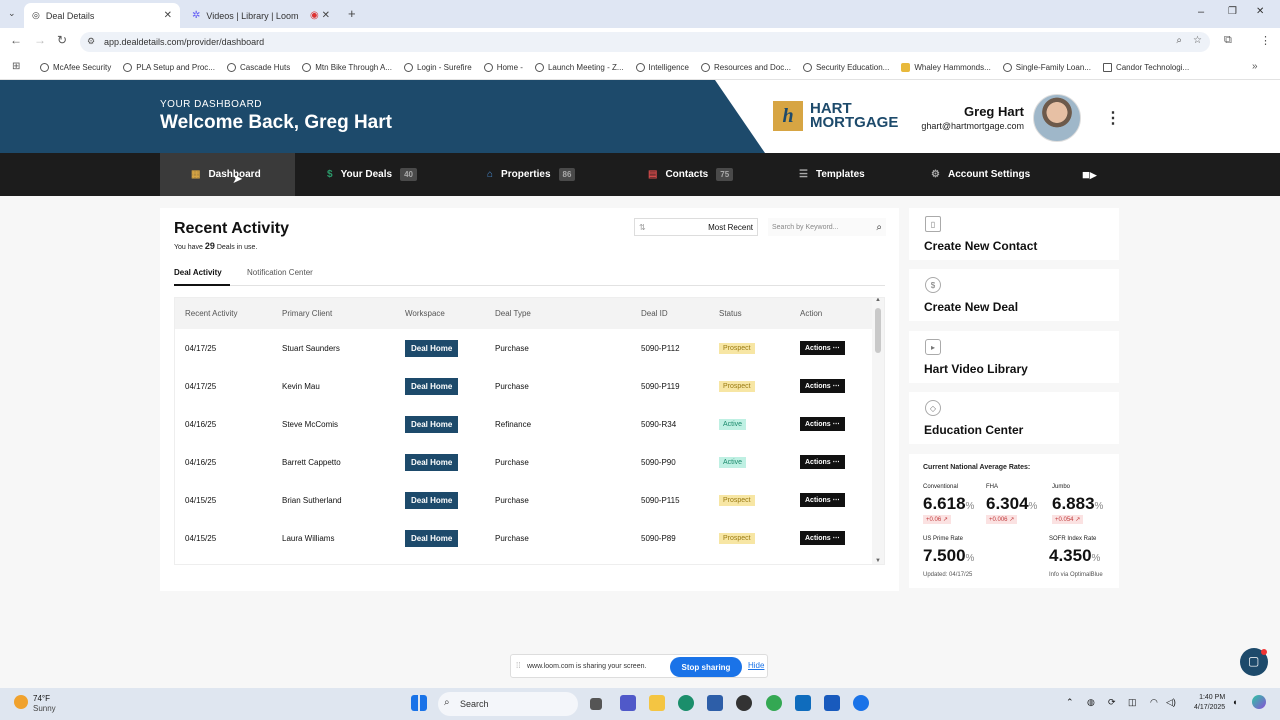 Image resolution: width=1280 pixels, height=720 pixels. What do you see at coordinates (1113, 118) in the screenshot?
I see `user-menu-icon: ⋮` at bounding box center [1113, 118].